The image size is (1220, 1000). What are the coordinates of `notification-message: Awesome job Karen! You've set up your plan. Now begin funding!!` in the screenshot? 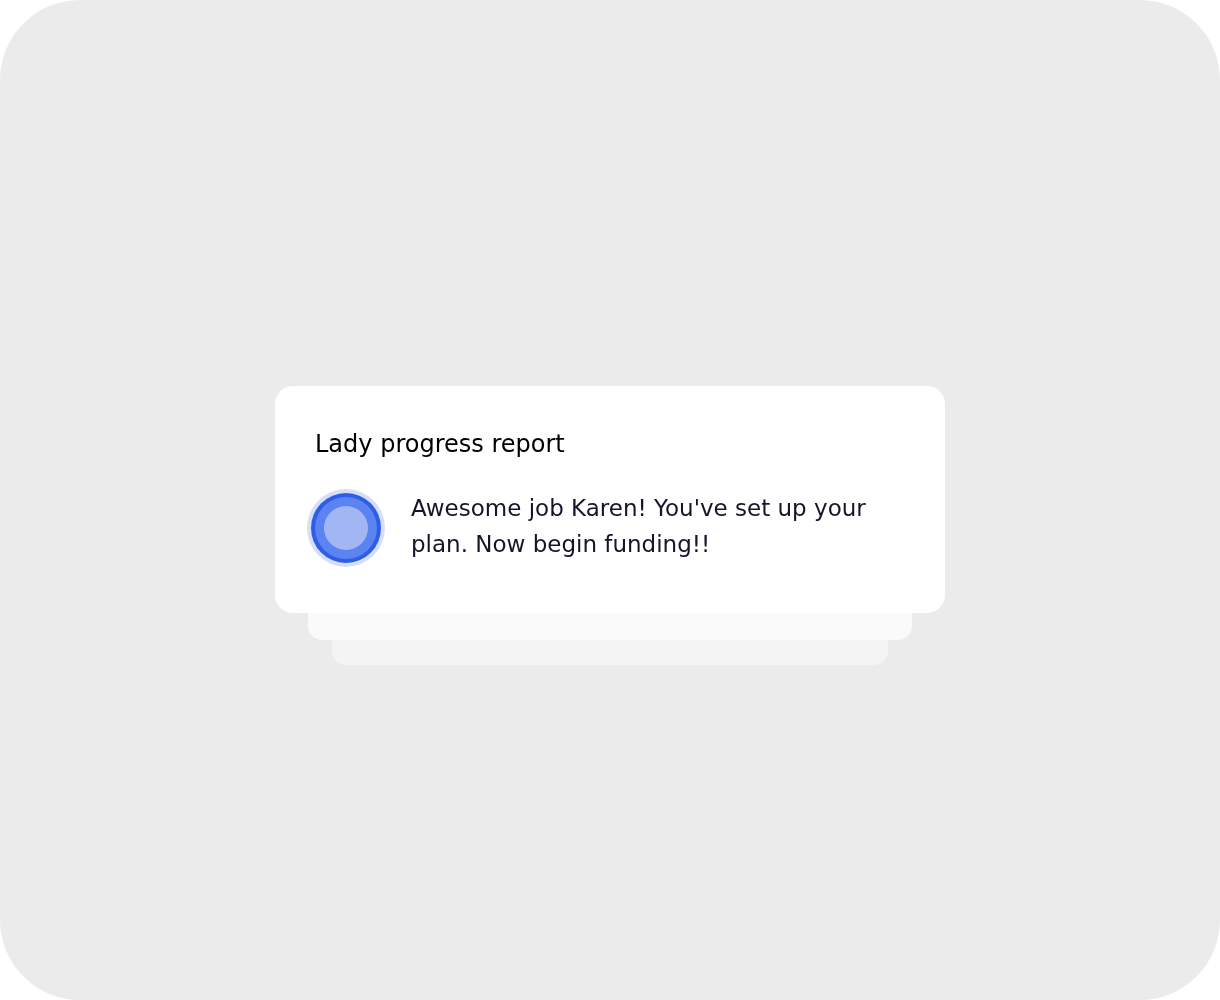 It's located at (639, 526).